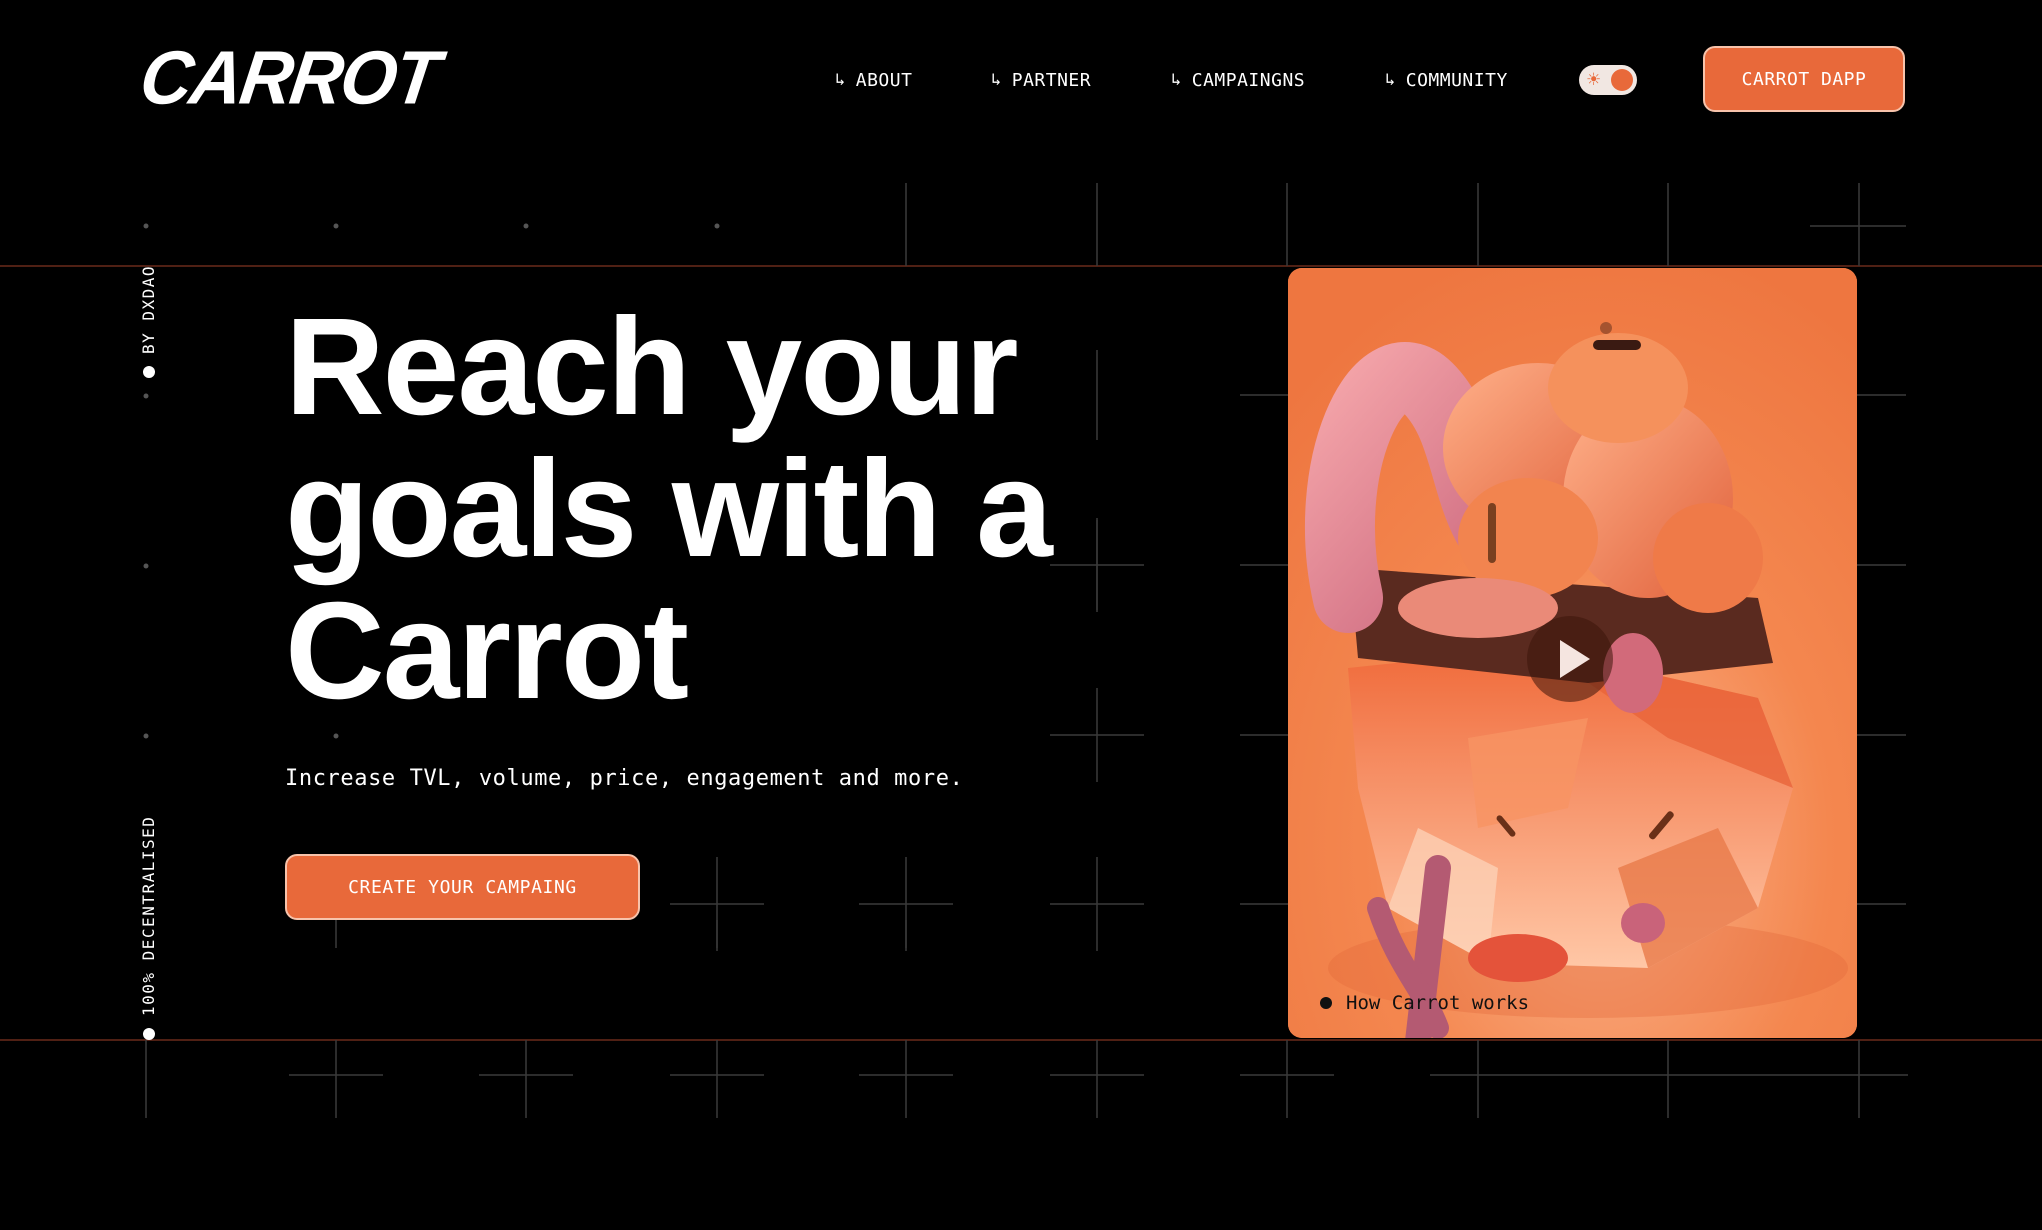 This screenshot has height=1230, width=2042. What do you see at coordinates (462, 887) in the screenshot?
I see `create-campaign-button: CREATE YOUR CAMPAING` at bounding box center [462, 887].